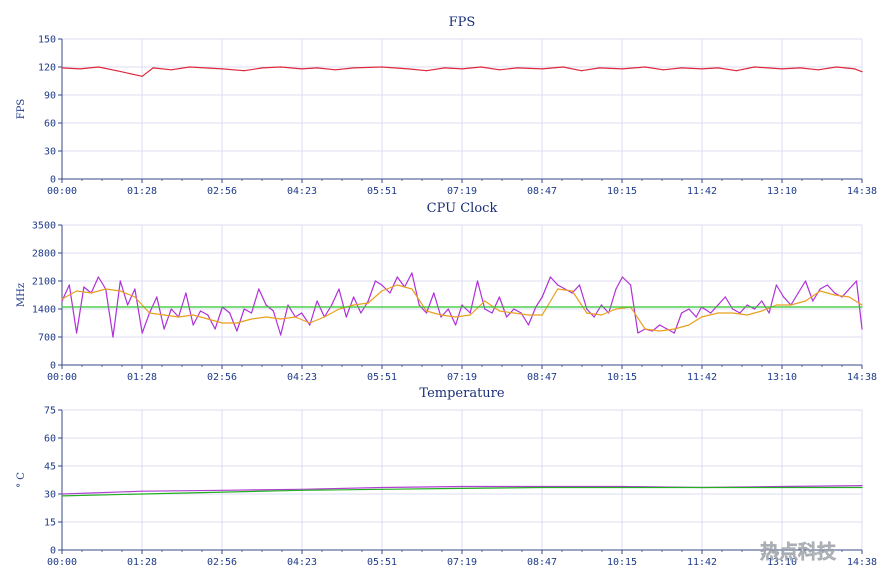 This screenshot has height=581, width=890. What do you see at coordinates (50, 495) in the screenshot?
I see `y-tick-label: 30` at bounding box center [50, 495].